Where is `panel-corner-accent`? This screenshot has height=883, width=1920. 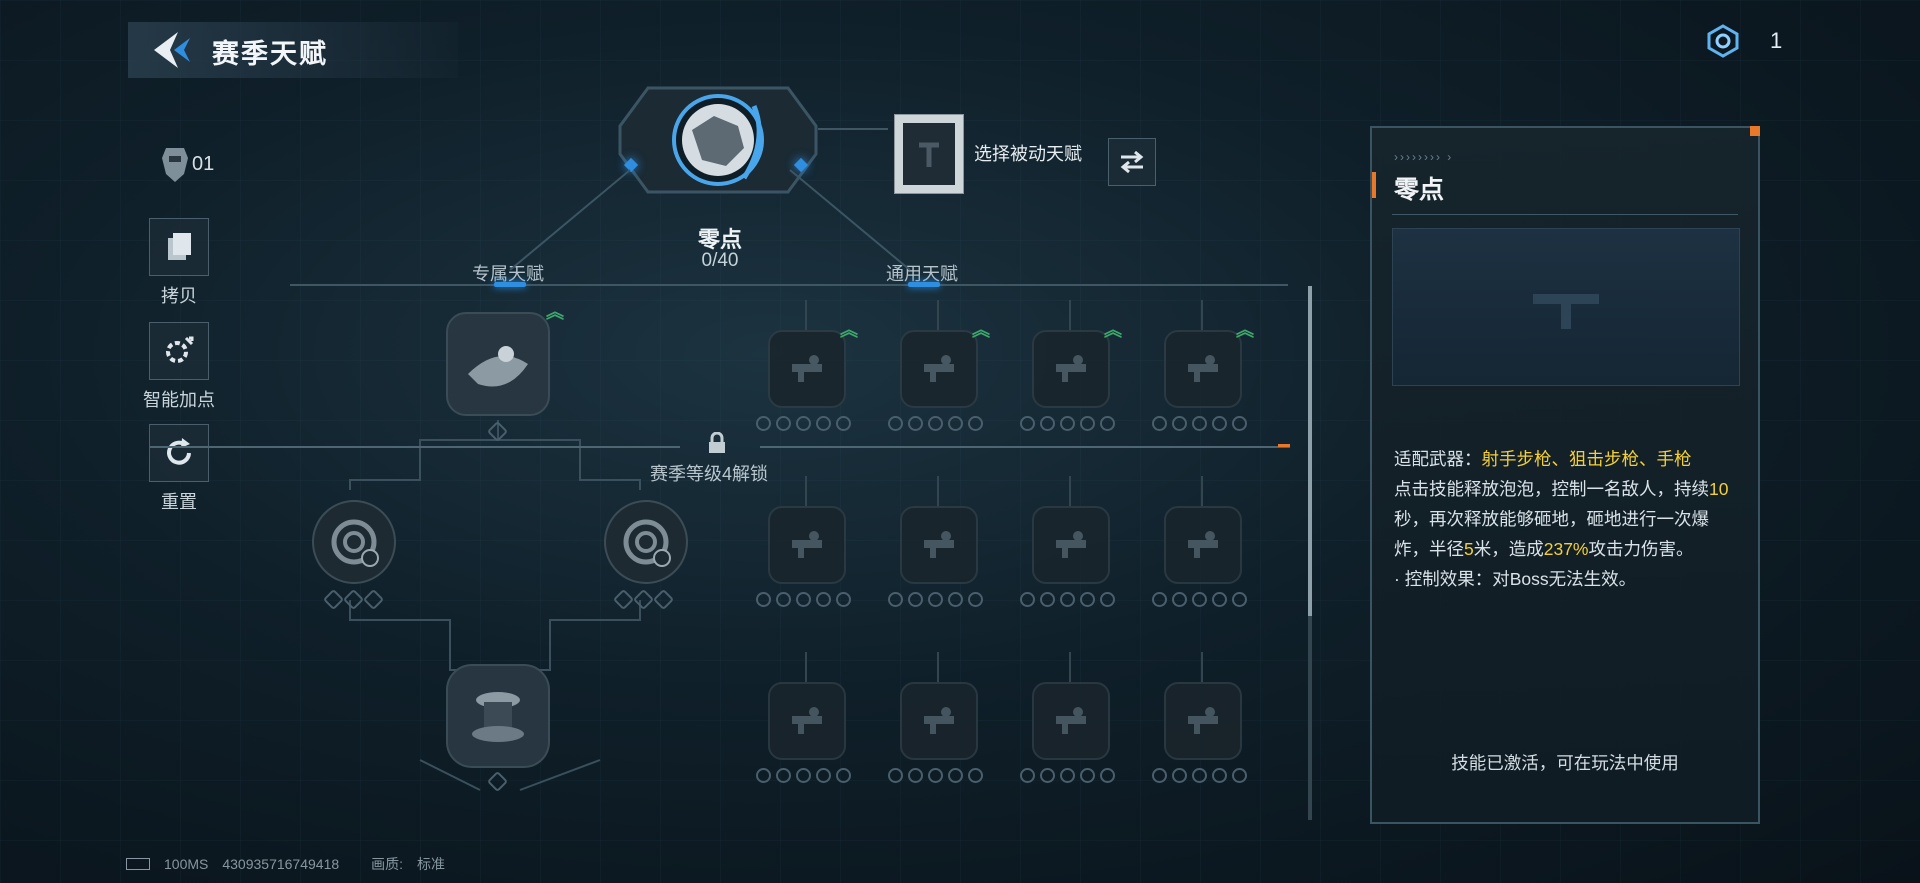 panel-corner-accent is located at coordinates (1755, 131).